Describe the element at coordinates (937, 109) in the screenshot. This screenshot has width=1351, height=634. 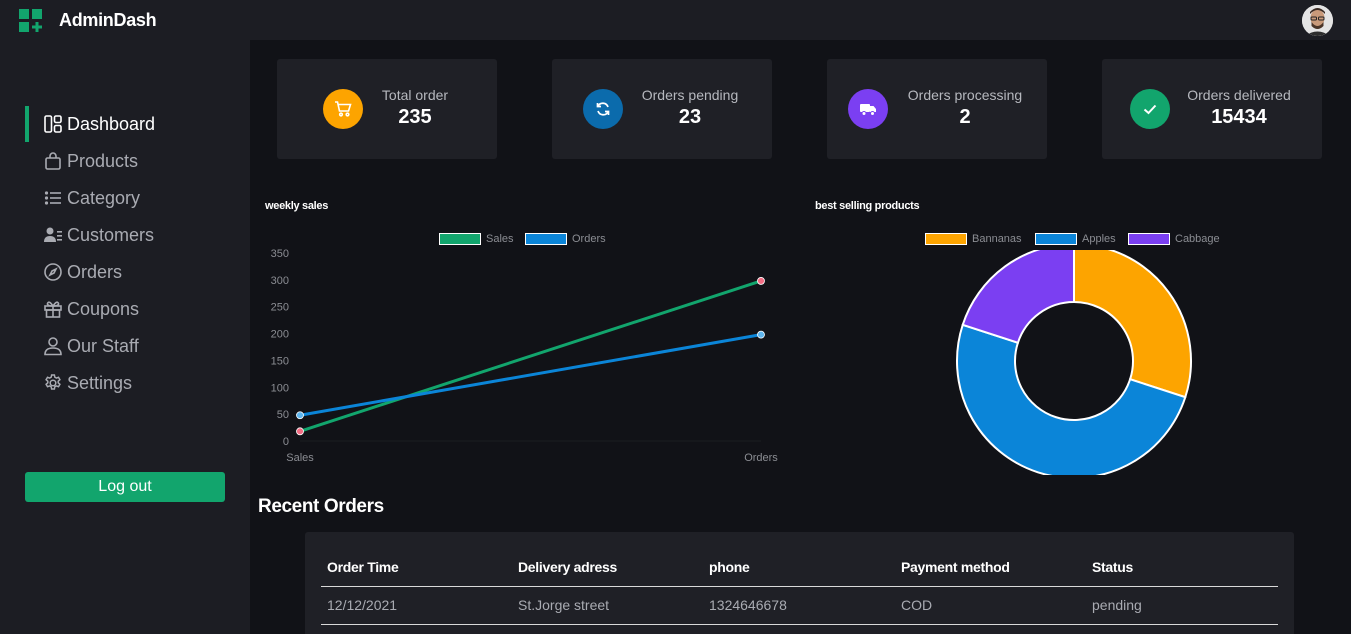
I see `stat-card-orders-processing: Orders processing 2` at that location.